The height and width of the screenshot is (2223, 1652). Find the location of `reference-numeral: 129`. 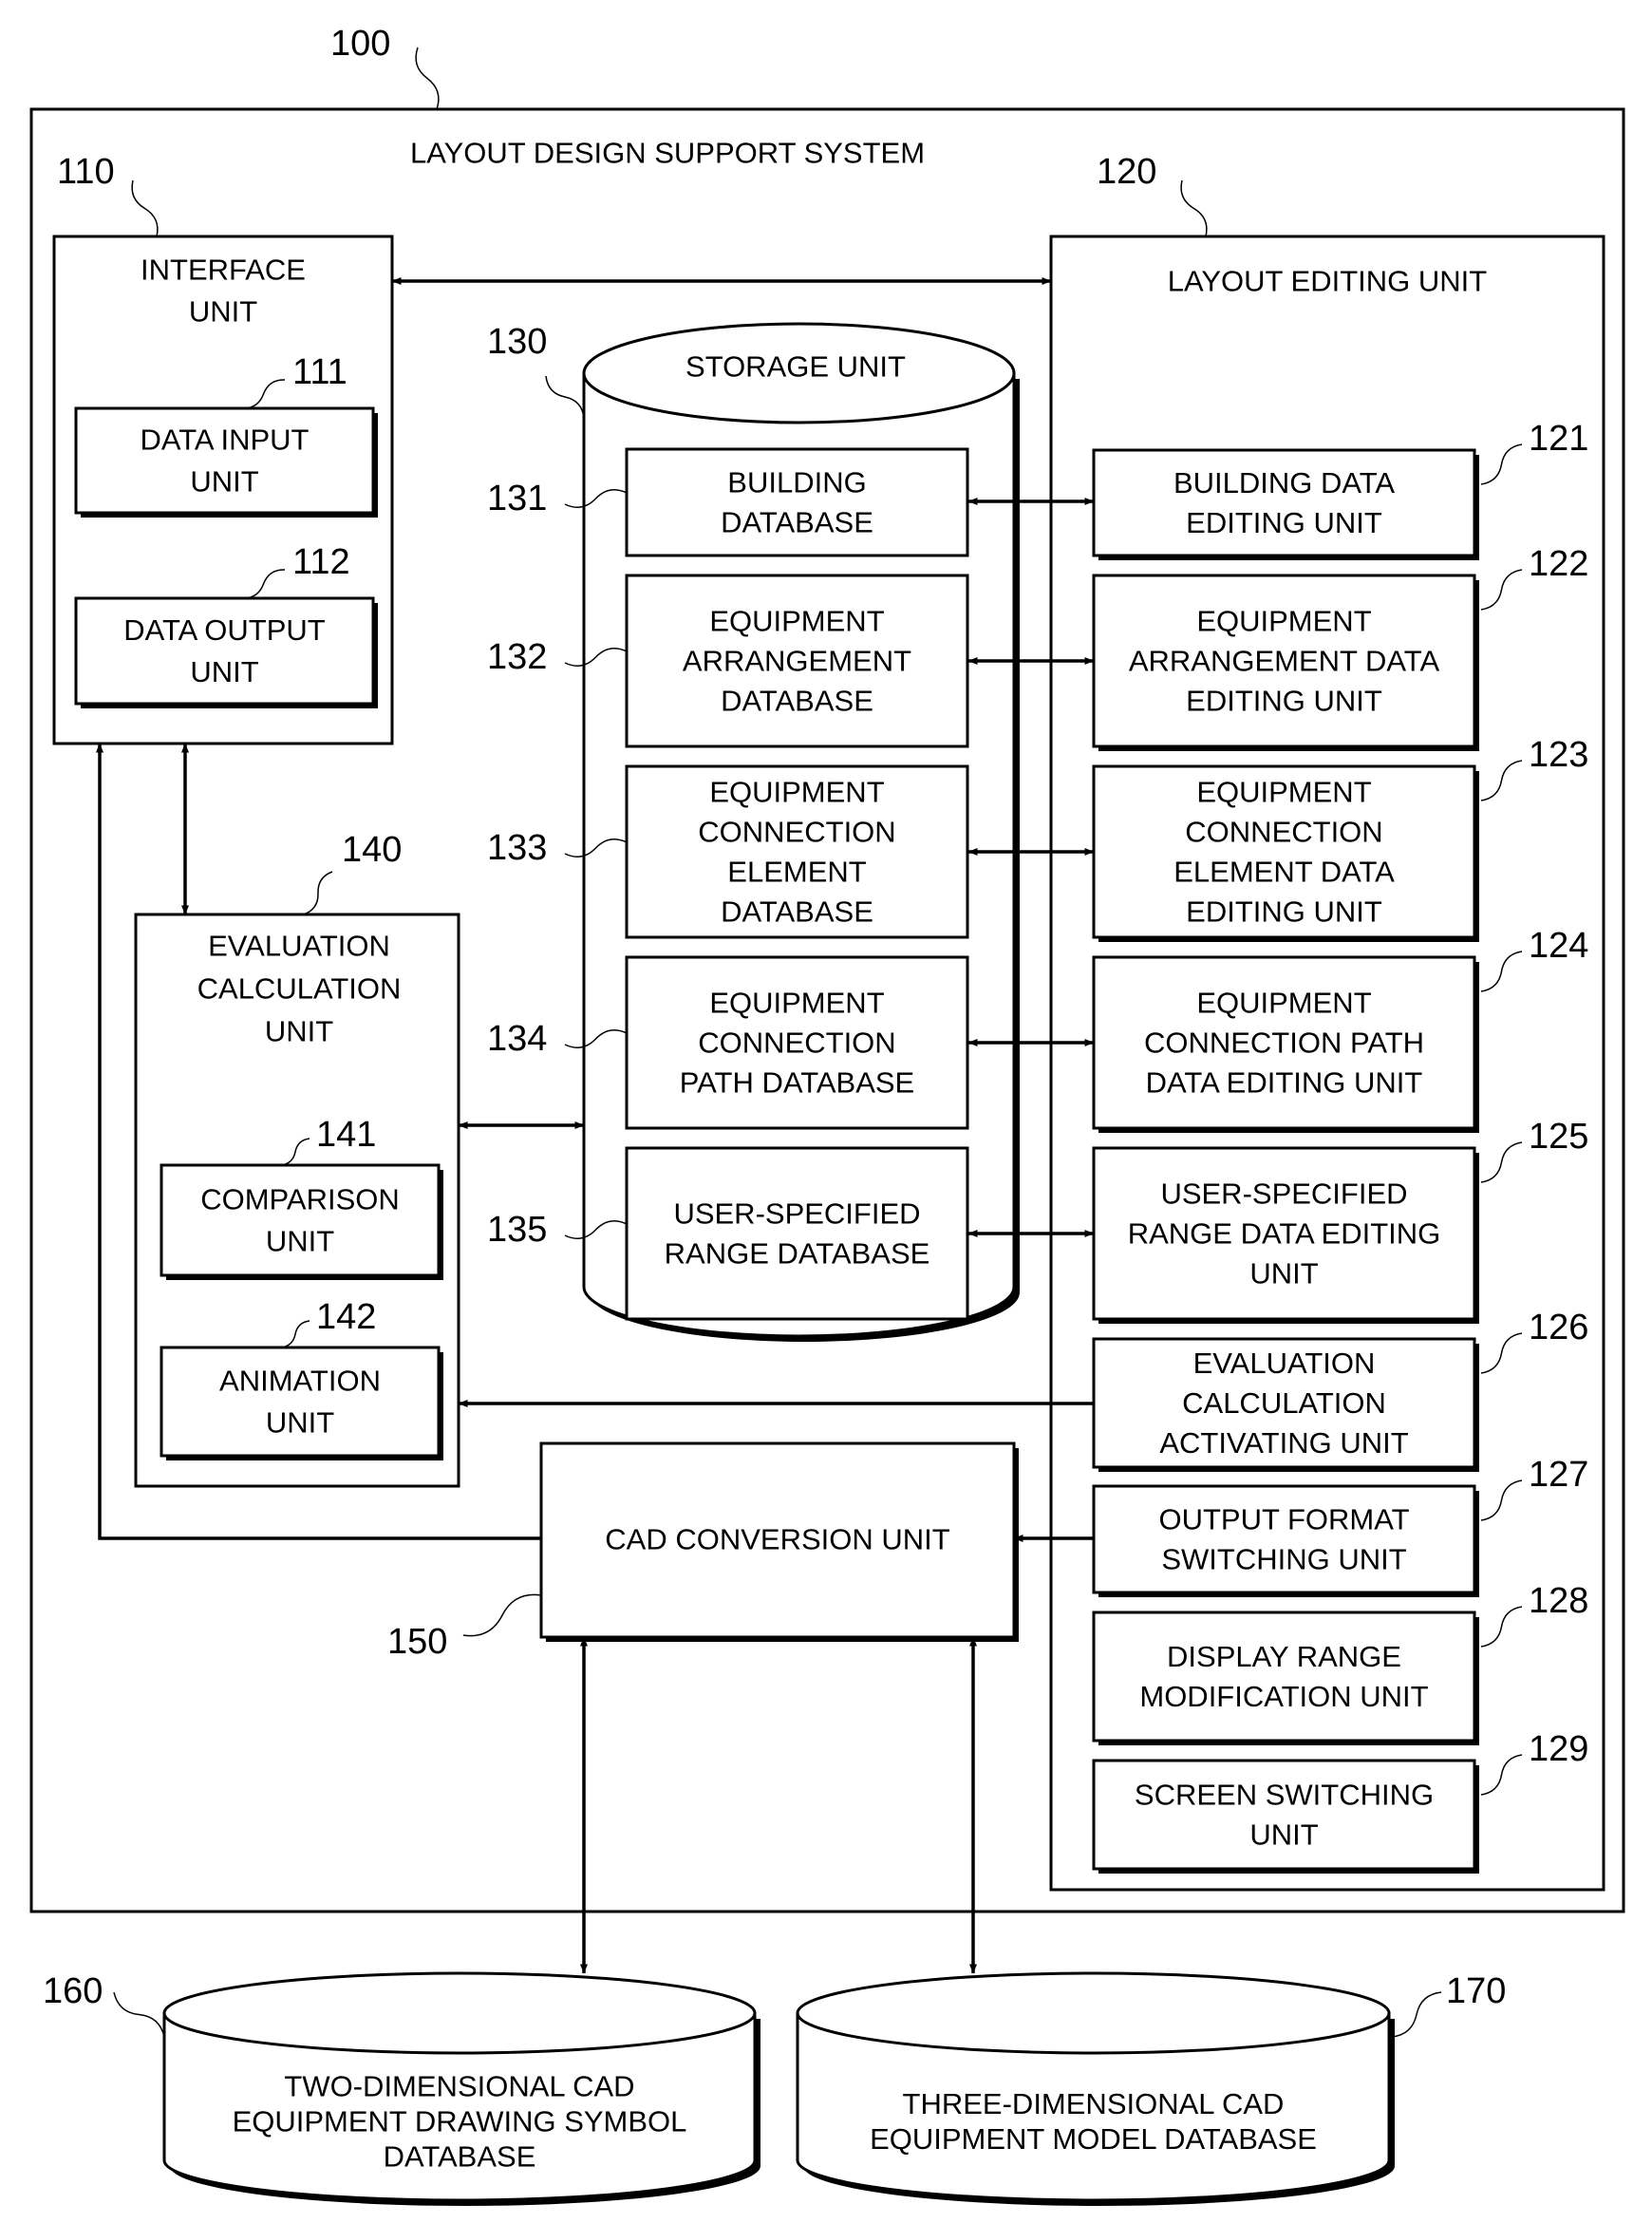

reference-numeral: 129 is located at coordinates (1558, 1749).